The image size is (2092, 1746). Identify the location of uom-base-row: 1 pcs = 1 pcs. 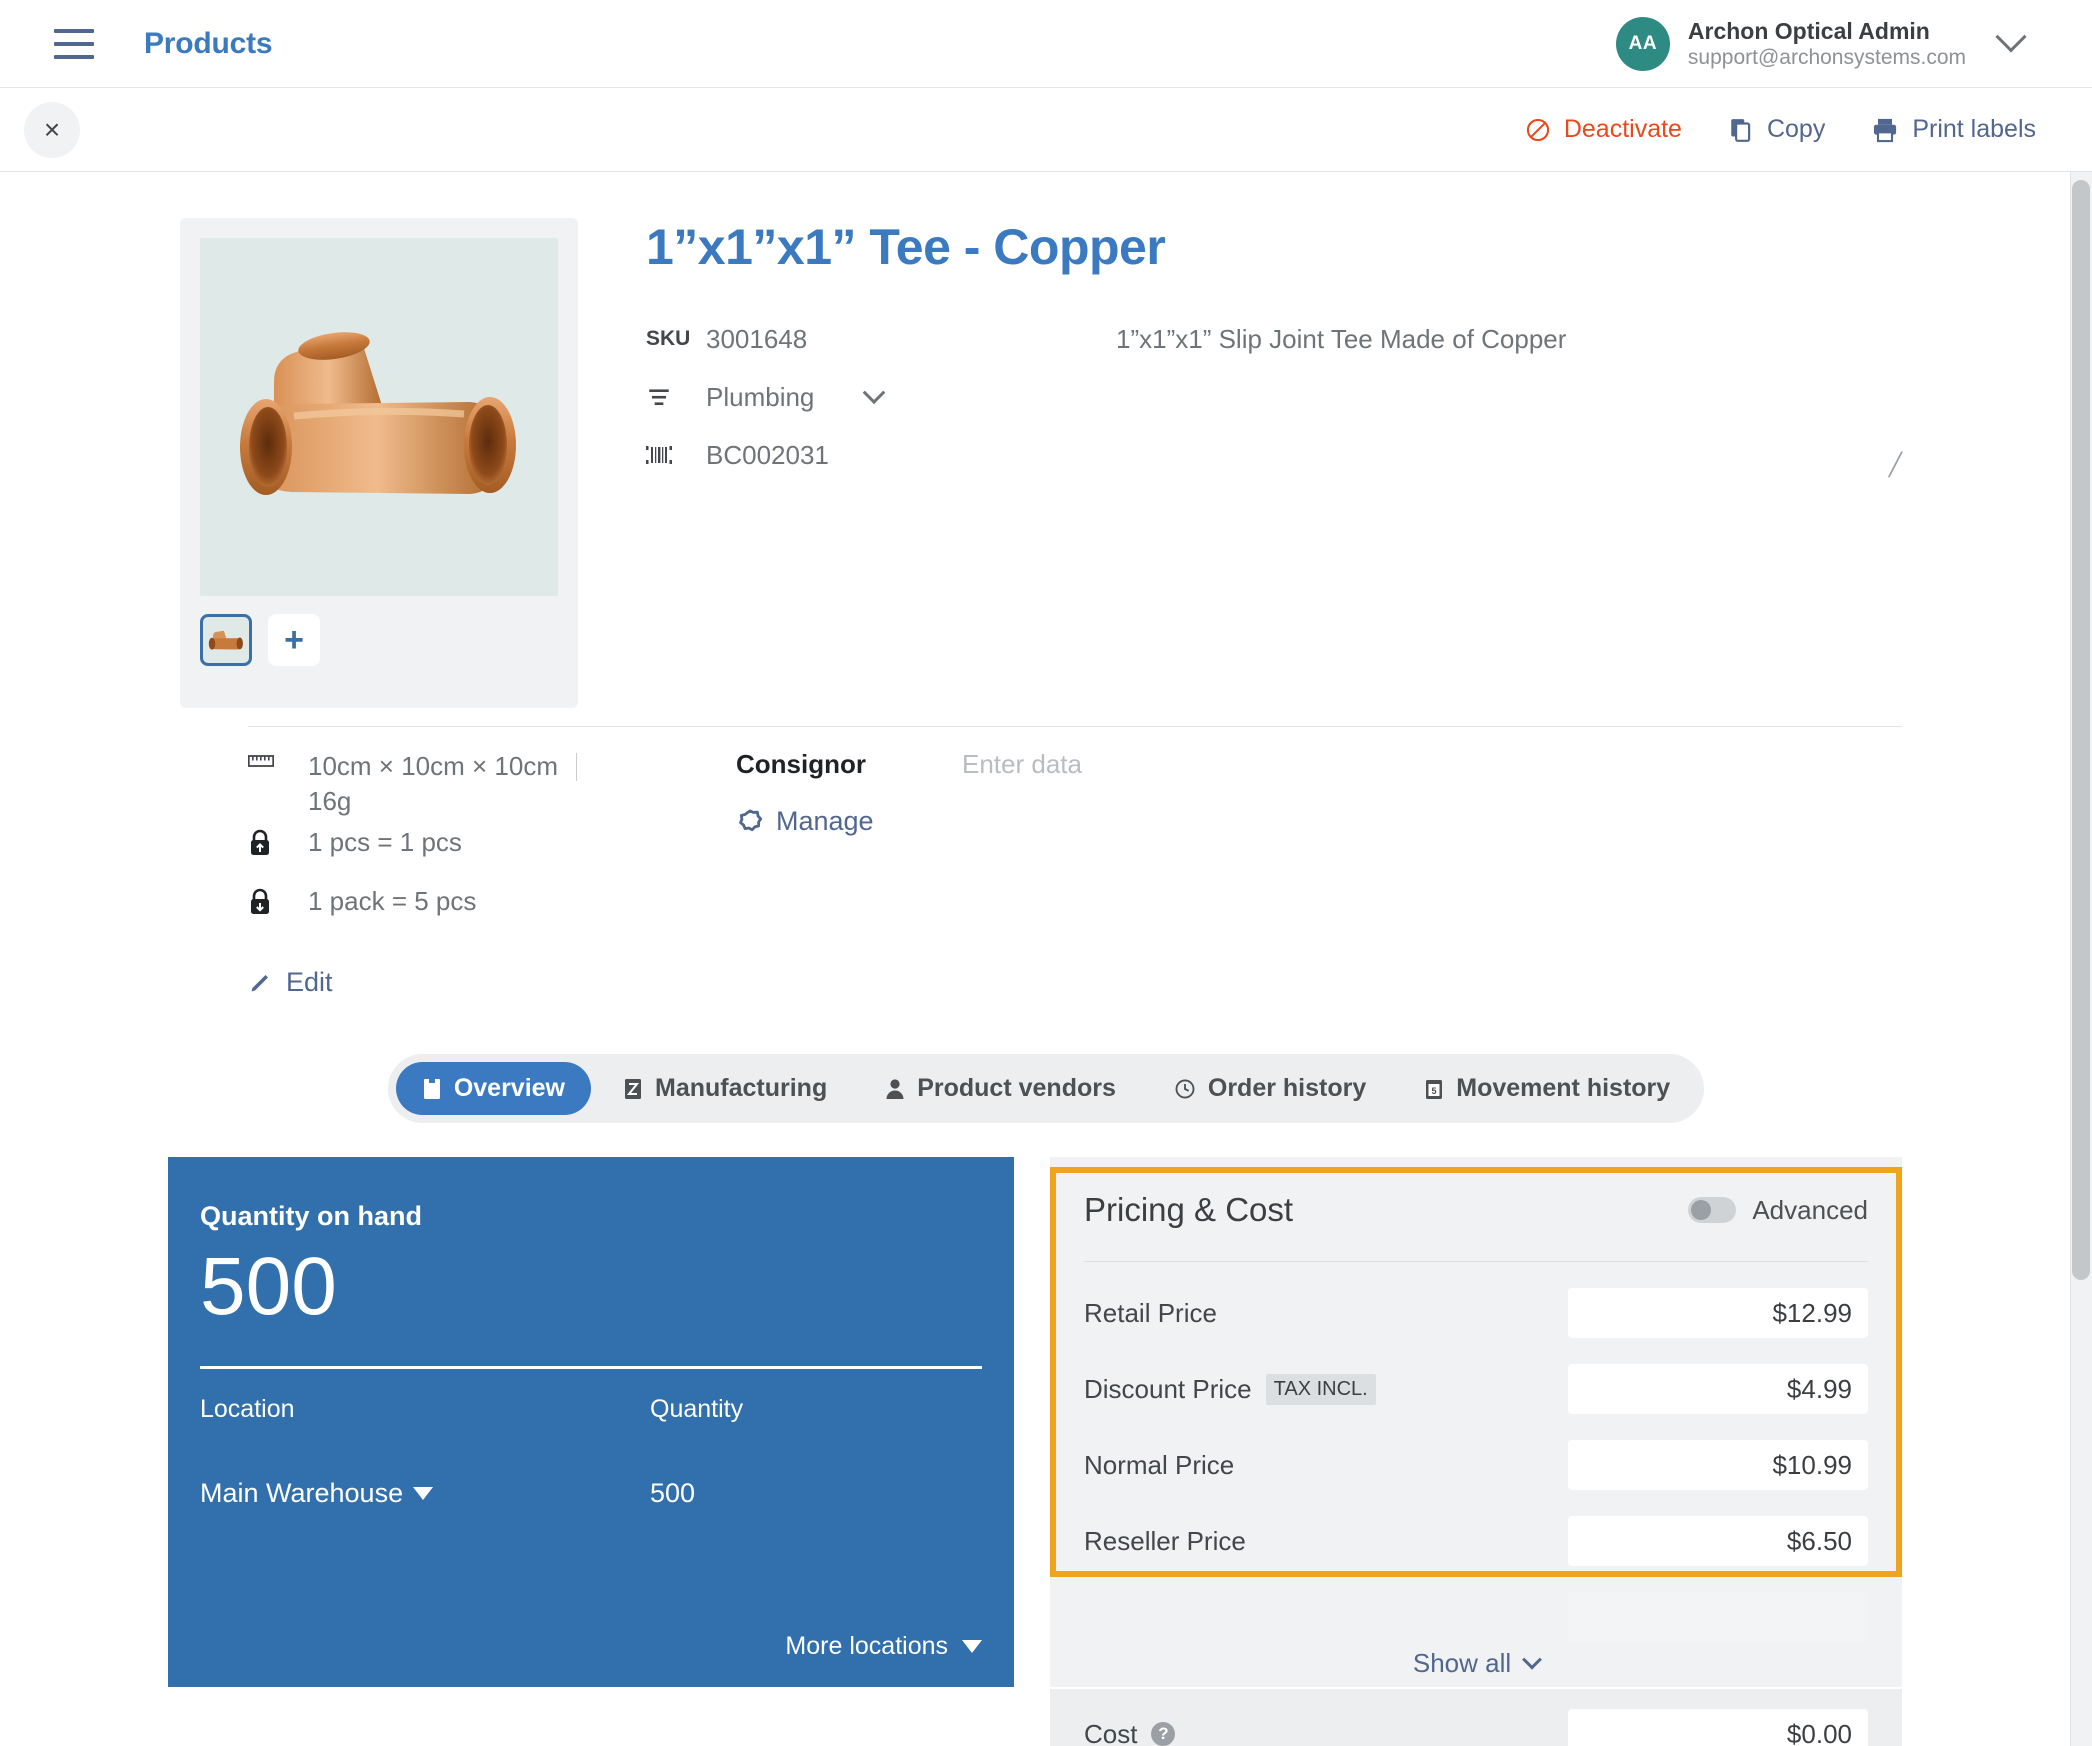
(483, 843).